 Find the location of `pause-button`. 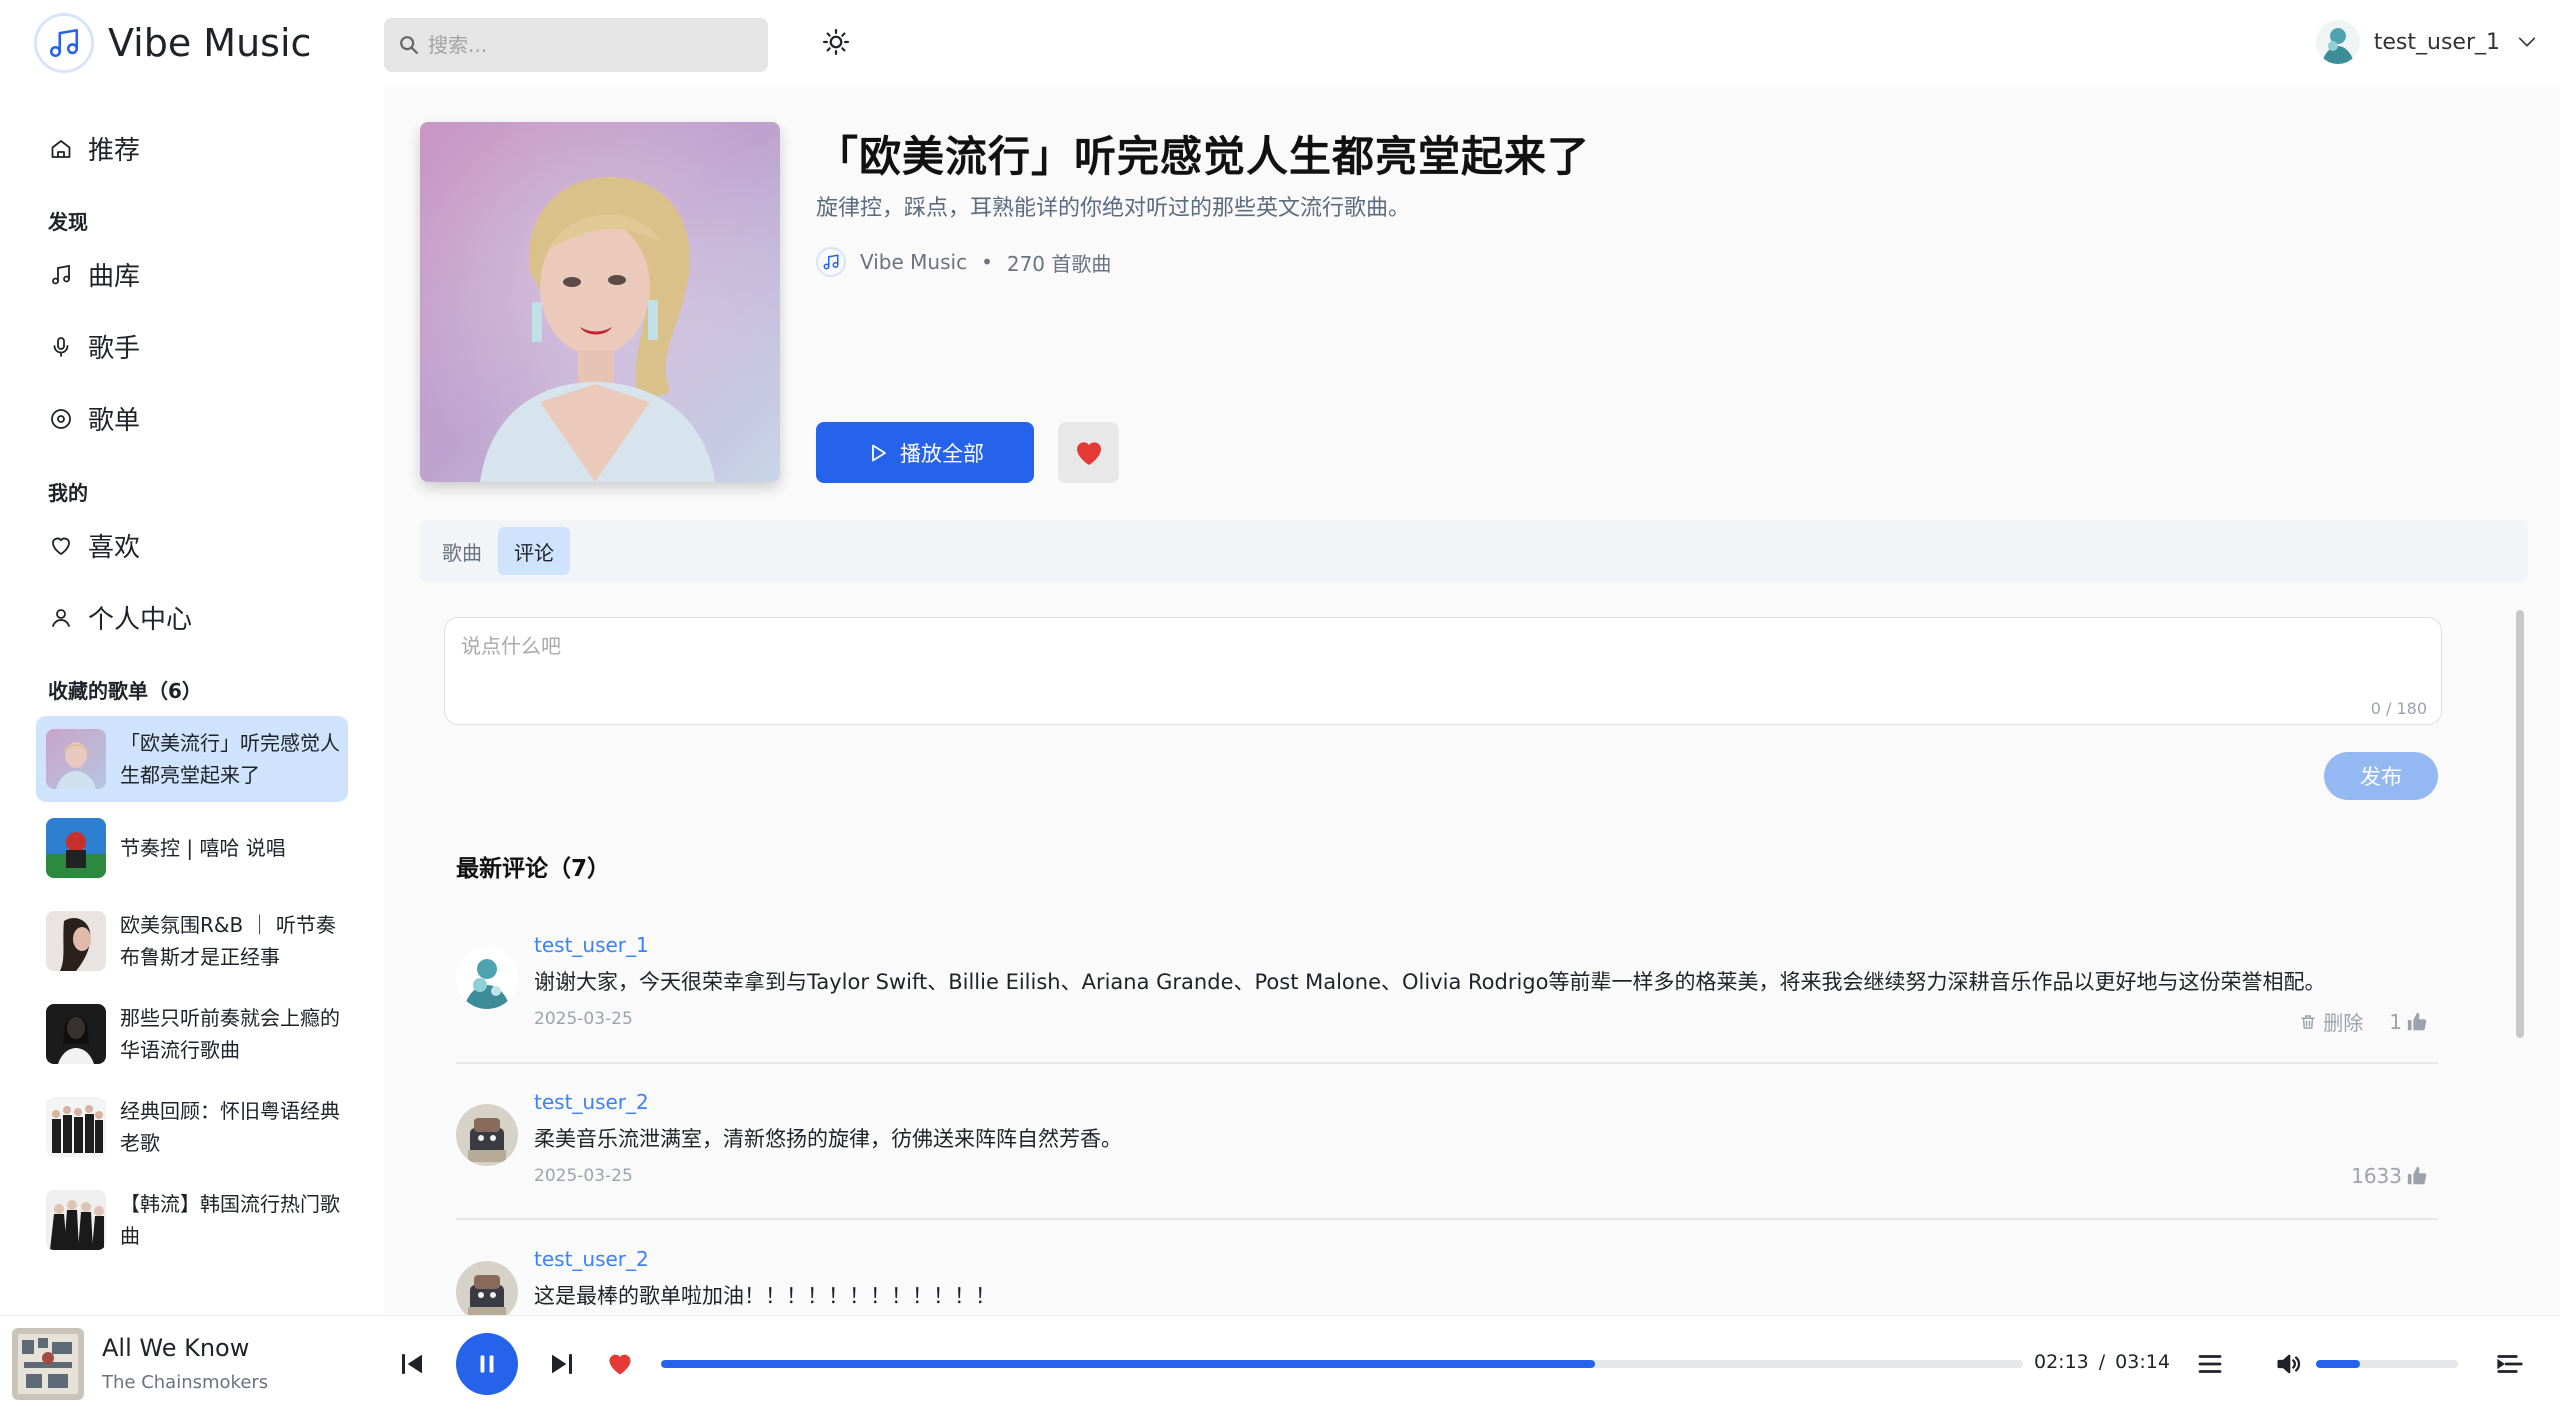

pause-button is located at coordinates (487, 1364).